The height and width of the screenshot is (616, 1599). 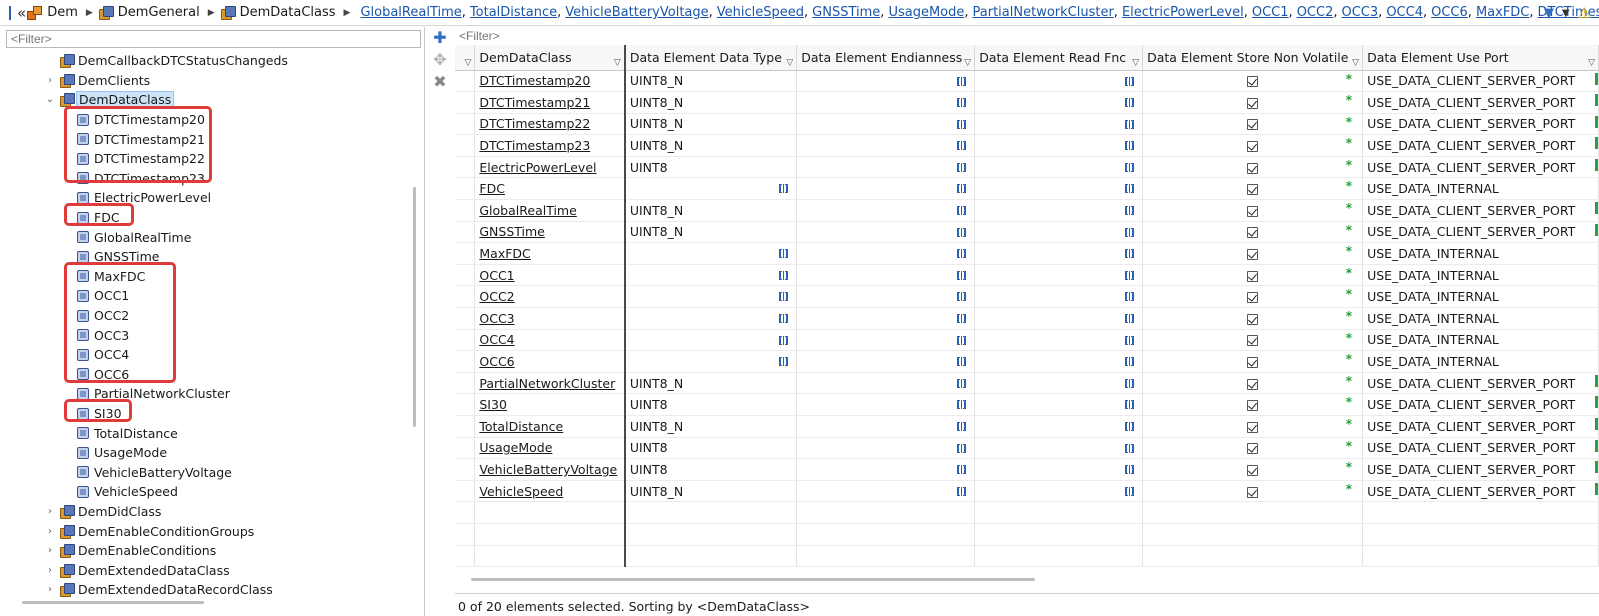 I want to click on tree-item: › DemClients, so click(x=97, y=81).